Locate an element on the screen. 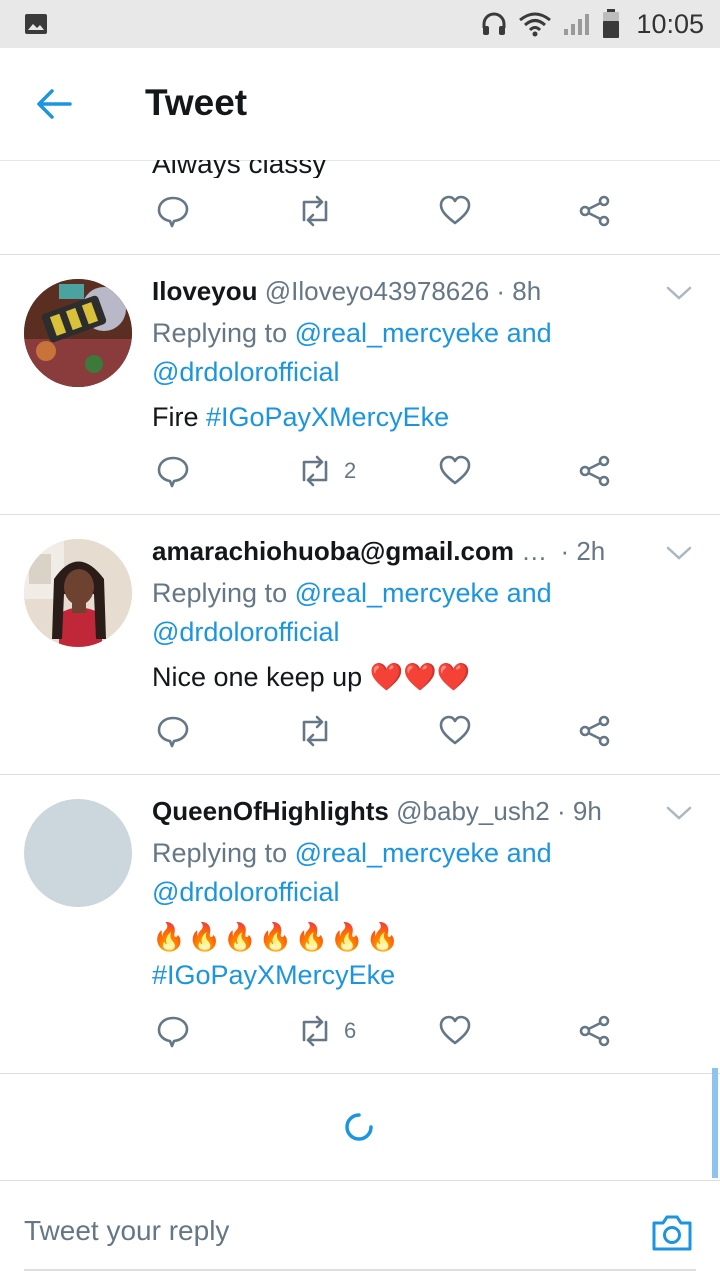  loading-area is located at coordinates (360, 1127).